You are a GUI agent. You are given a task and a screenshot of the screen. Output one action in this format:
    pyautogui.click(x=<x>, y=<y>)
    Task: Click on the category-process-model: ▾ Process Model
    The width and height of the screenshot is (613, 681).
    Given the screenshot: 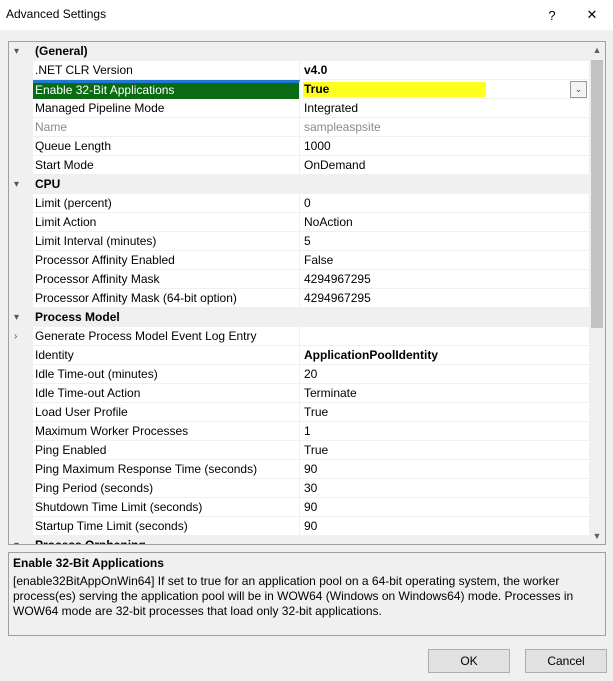 What is the action you would take?
    pyautogui.click(x=300, y=317)
    